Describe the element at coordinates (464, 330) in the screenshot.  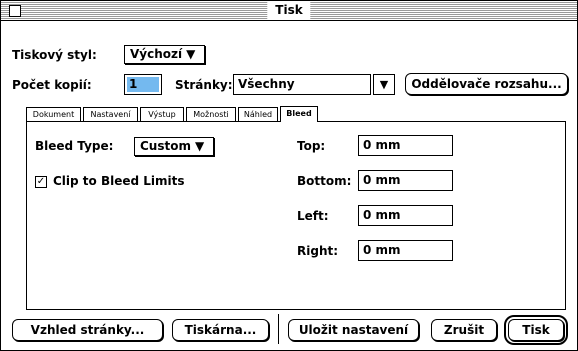
I see `cancel-button: Zrušit` at that location.